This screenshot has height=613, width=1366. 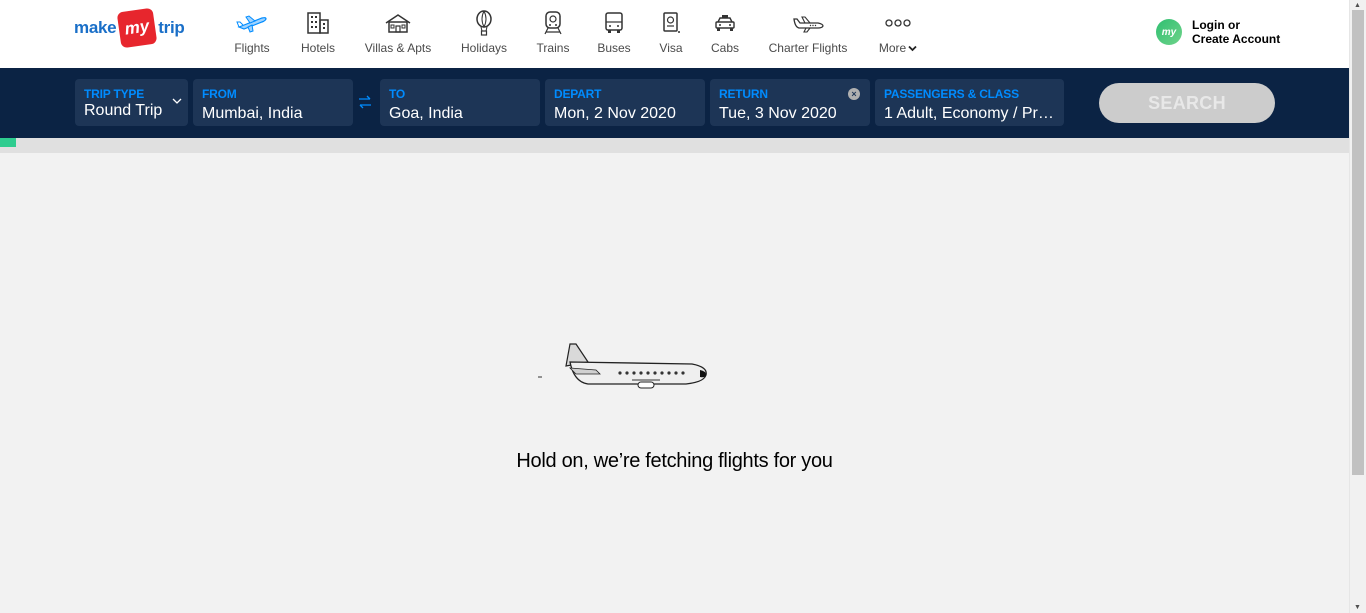 I want to click on nav-label-more: More, so click(x=898, y=48).